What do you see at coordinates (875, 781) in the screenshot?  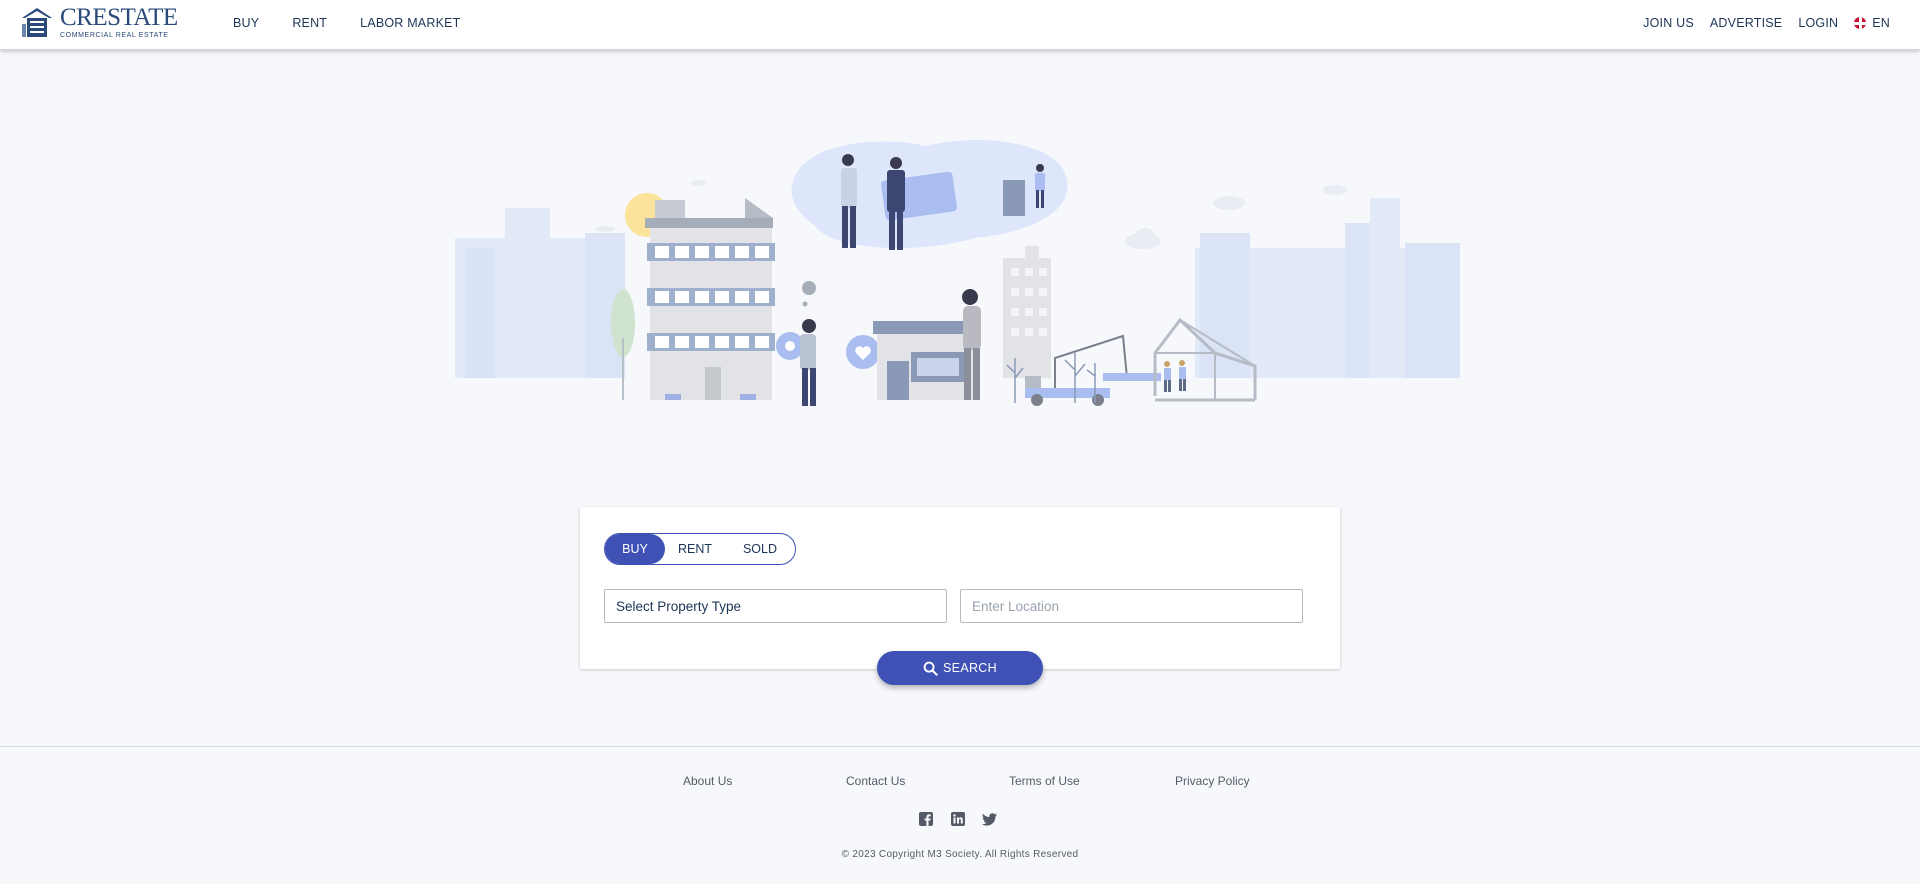 I see `footer-contact-link: Contact Us` at bounding box center [875, 781].